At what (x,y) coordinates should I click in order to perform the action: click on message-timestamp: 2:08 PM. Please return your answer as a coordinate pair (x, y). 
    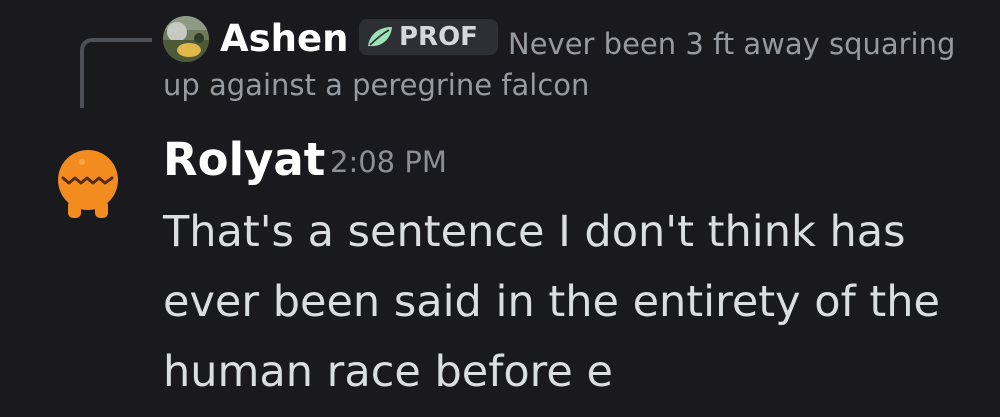
    Looking at the image, I should click on (388, 162).